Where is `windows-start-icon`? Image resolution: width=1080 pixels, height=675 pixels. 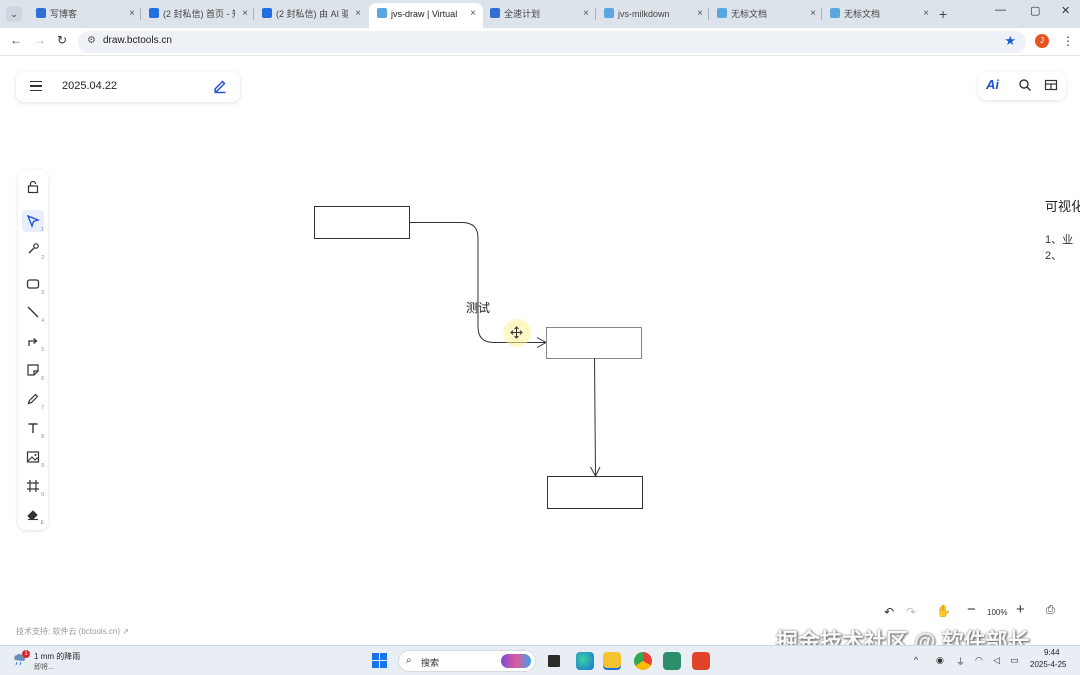 windows-start-icon is located at coordinates (379, 660).